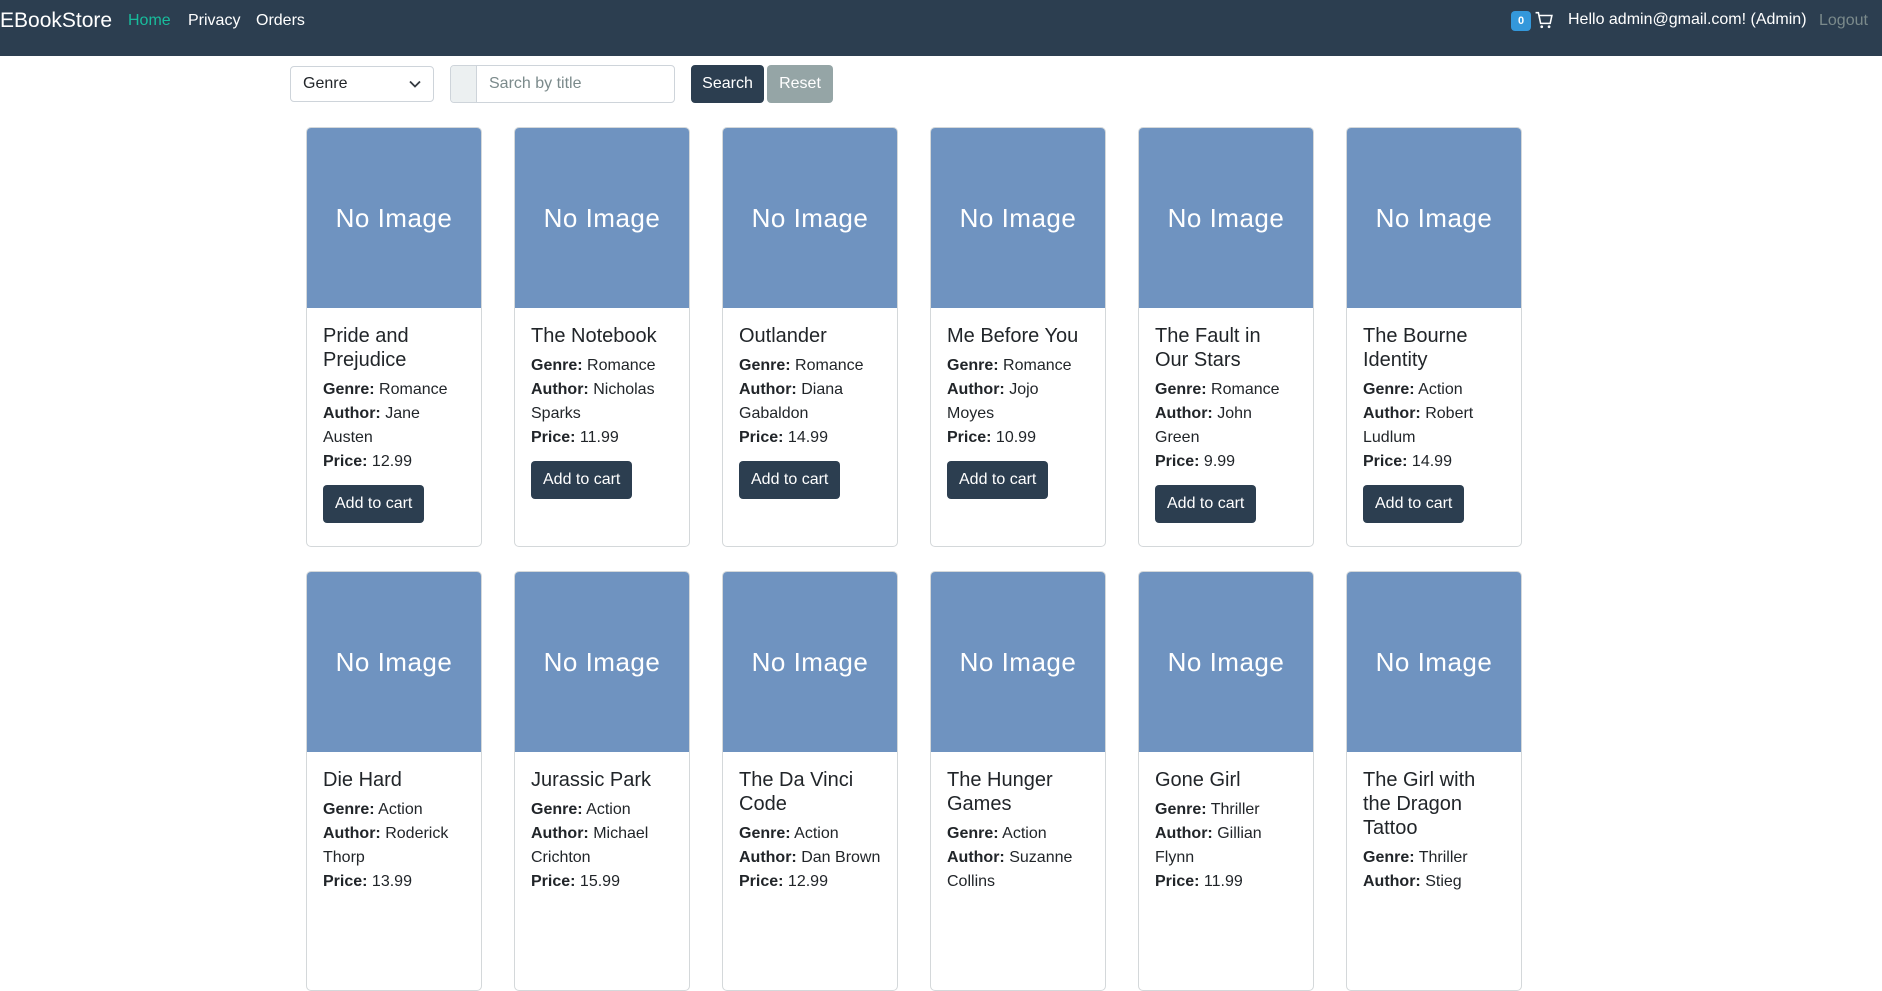  What do you see at coordinates (1219, 461) in the screenshot?
I see `price-value: 9.99` at bounding box center [1219, 461].